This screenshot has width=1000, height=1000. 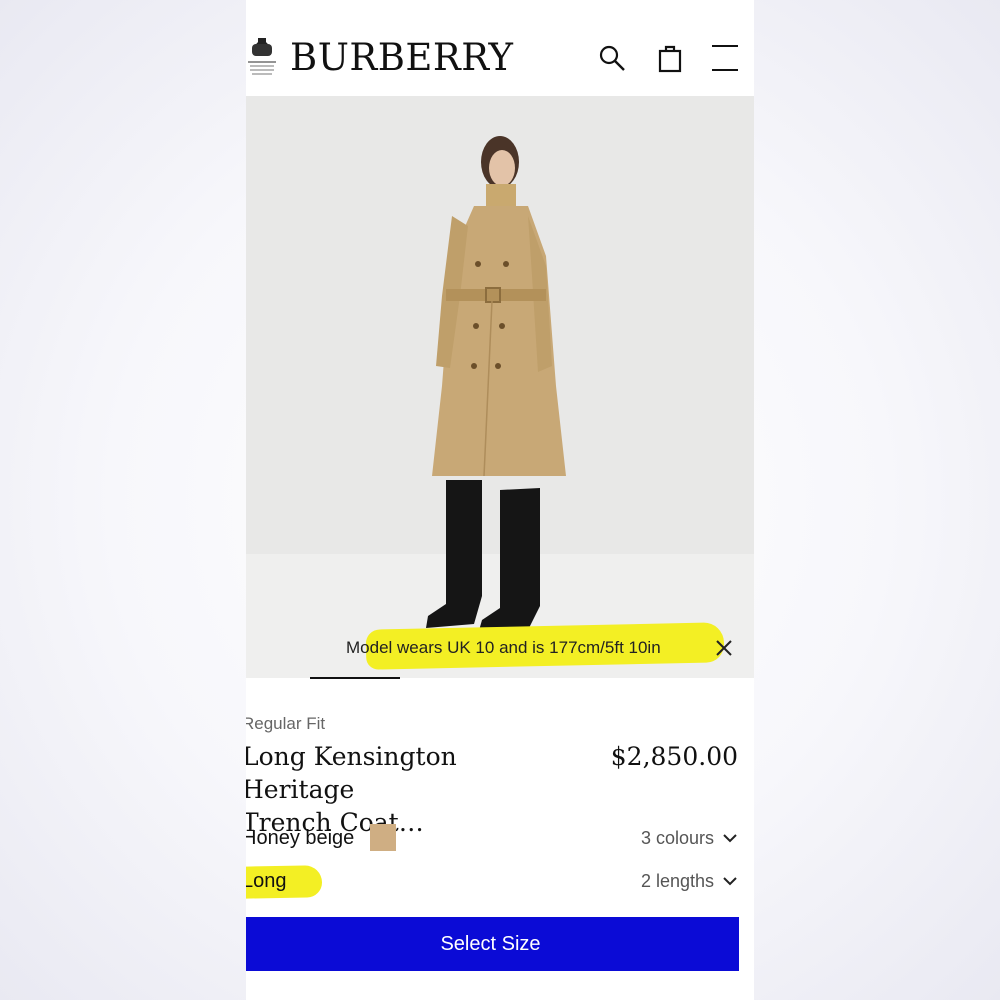 What do you see at coordinates (300, 838) in the screenshot?
I see `colour-name: Honey beige` at bounding box center [300, 838].